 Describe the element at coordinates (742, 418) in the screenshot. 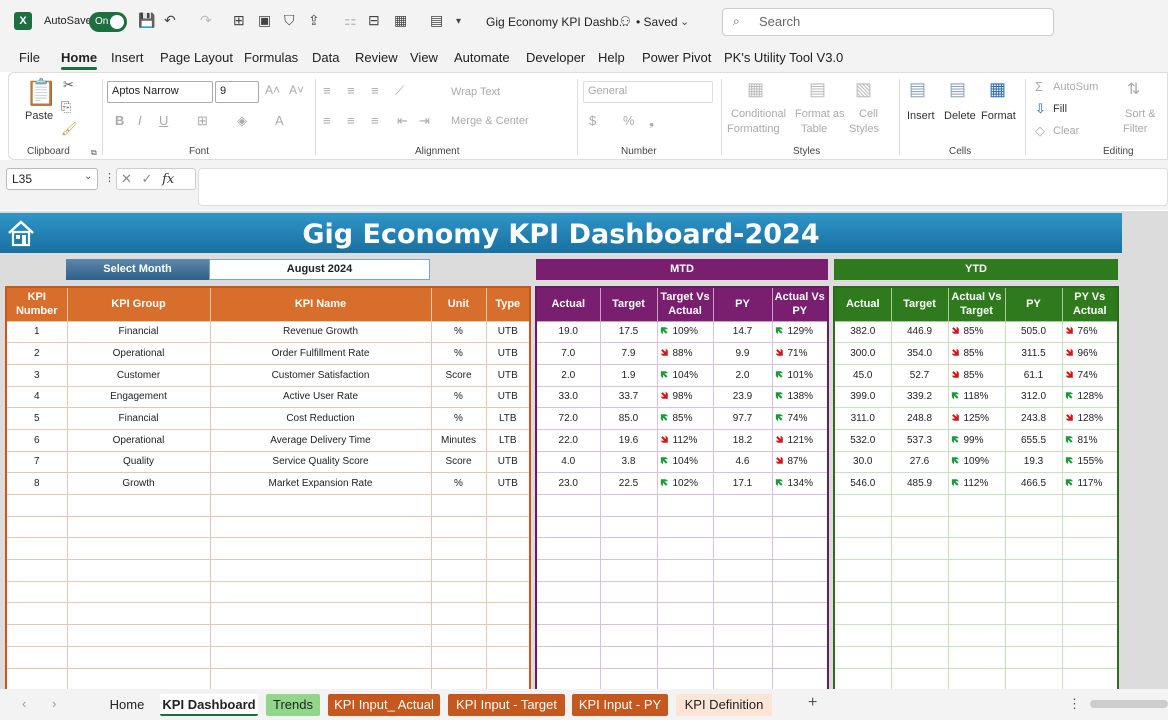

I see `cell-mtd-py: 97.7` at that location.